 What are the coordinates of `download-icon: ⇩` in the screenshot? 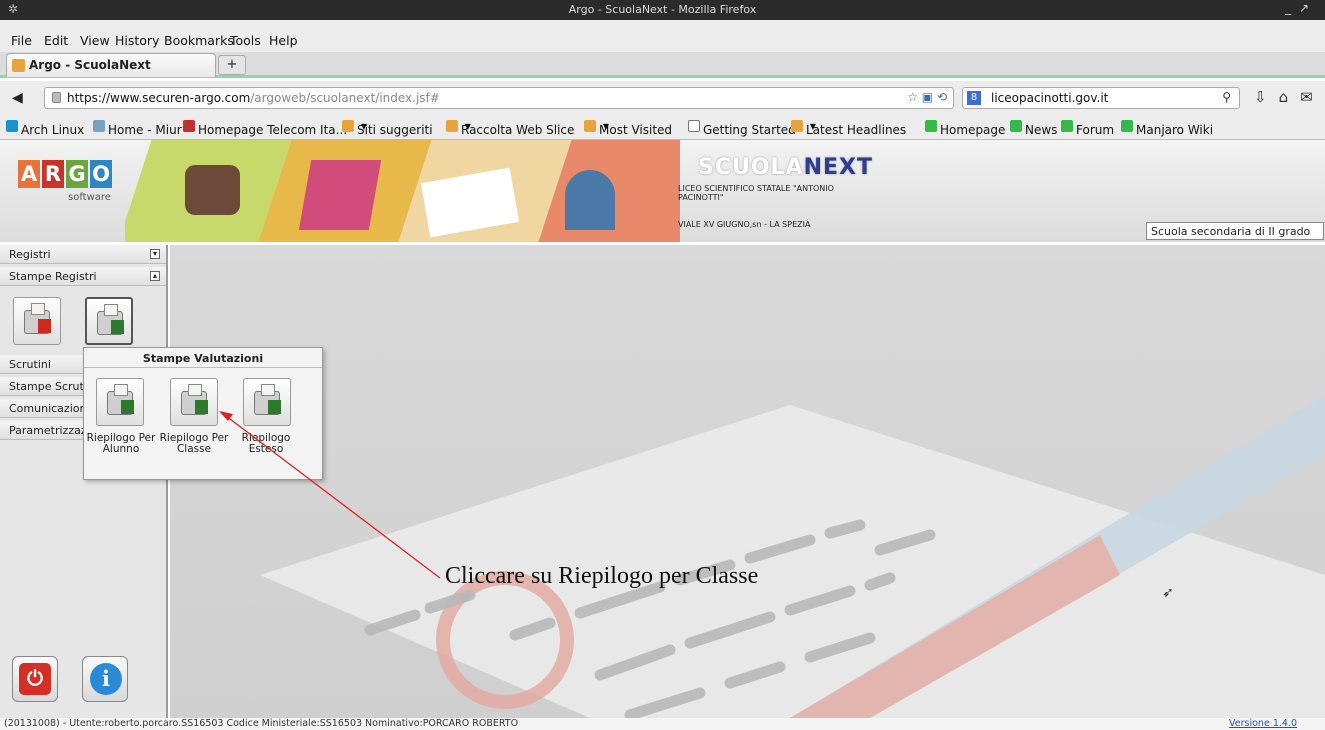 It's located at (1266, 97).